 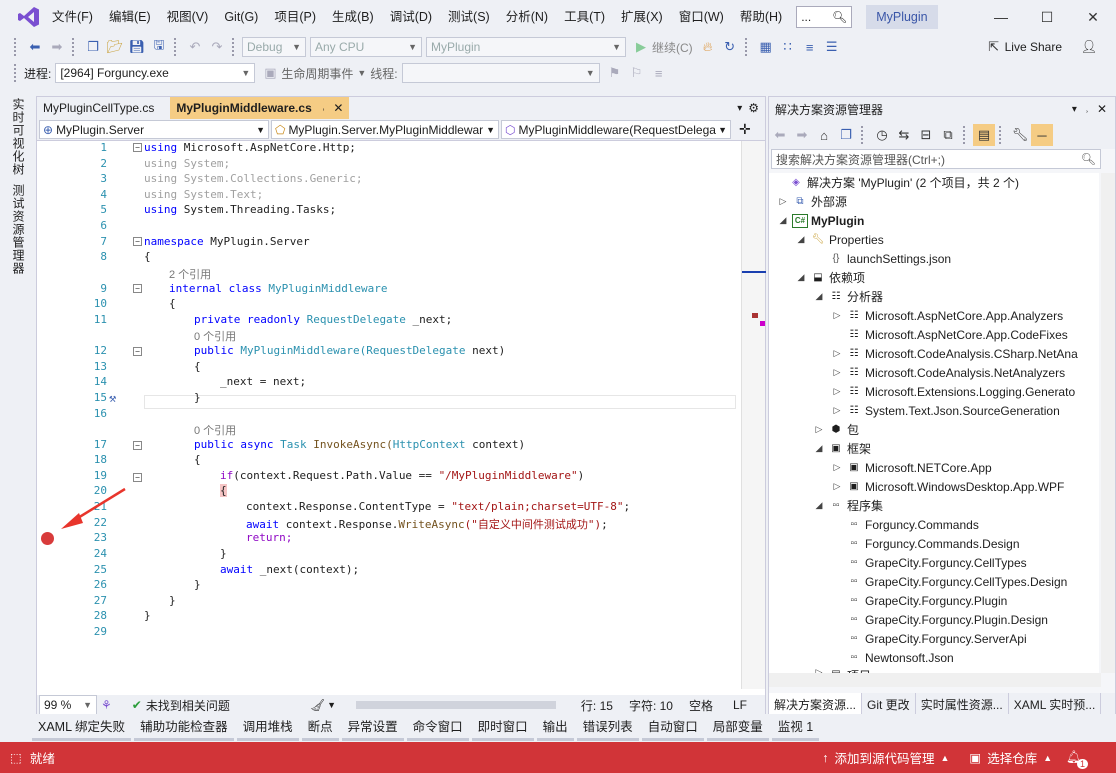 What do you see at coordinates (1077, 759) in the screenshot?
I see `notifications-icon: 🔔︎ 1` at bounding box center [1077, 759].